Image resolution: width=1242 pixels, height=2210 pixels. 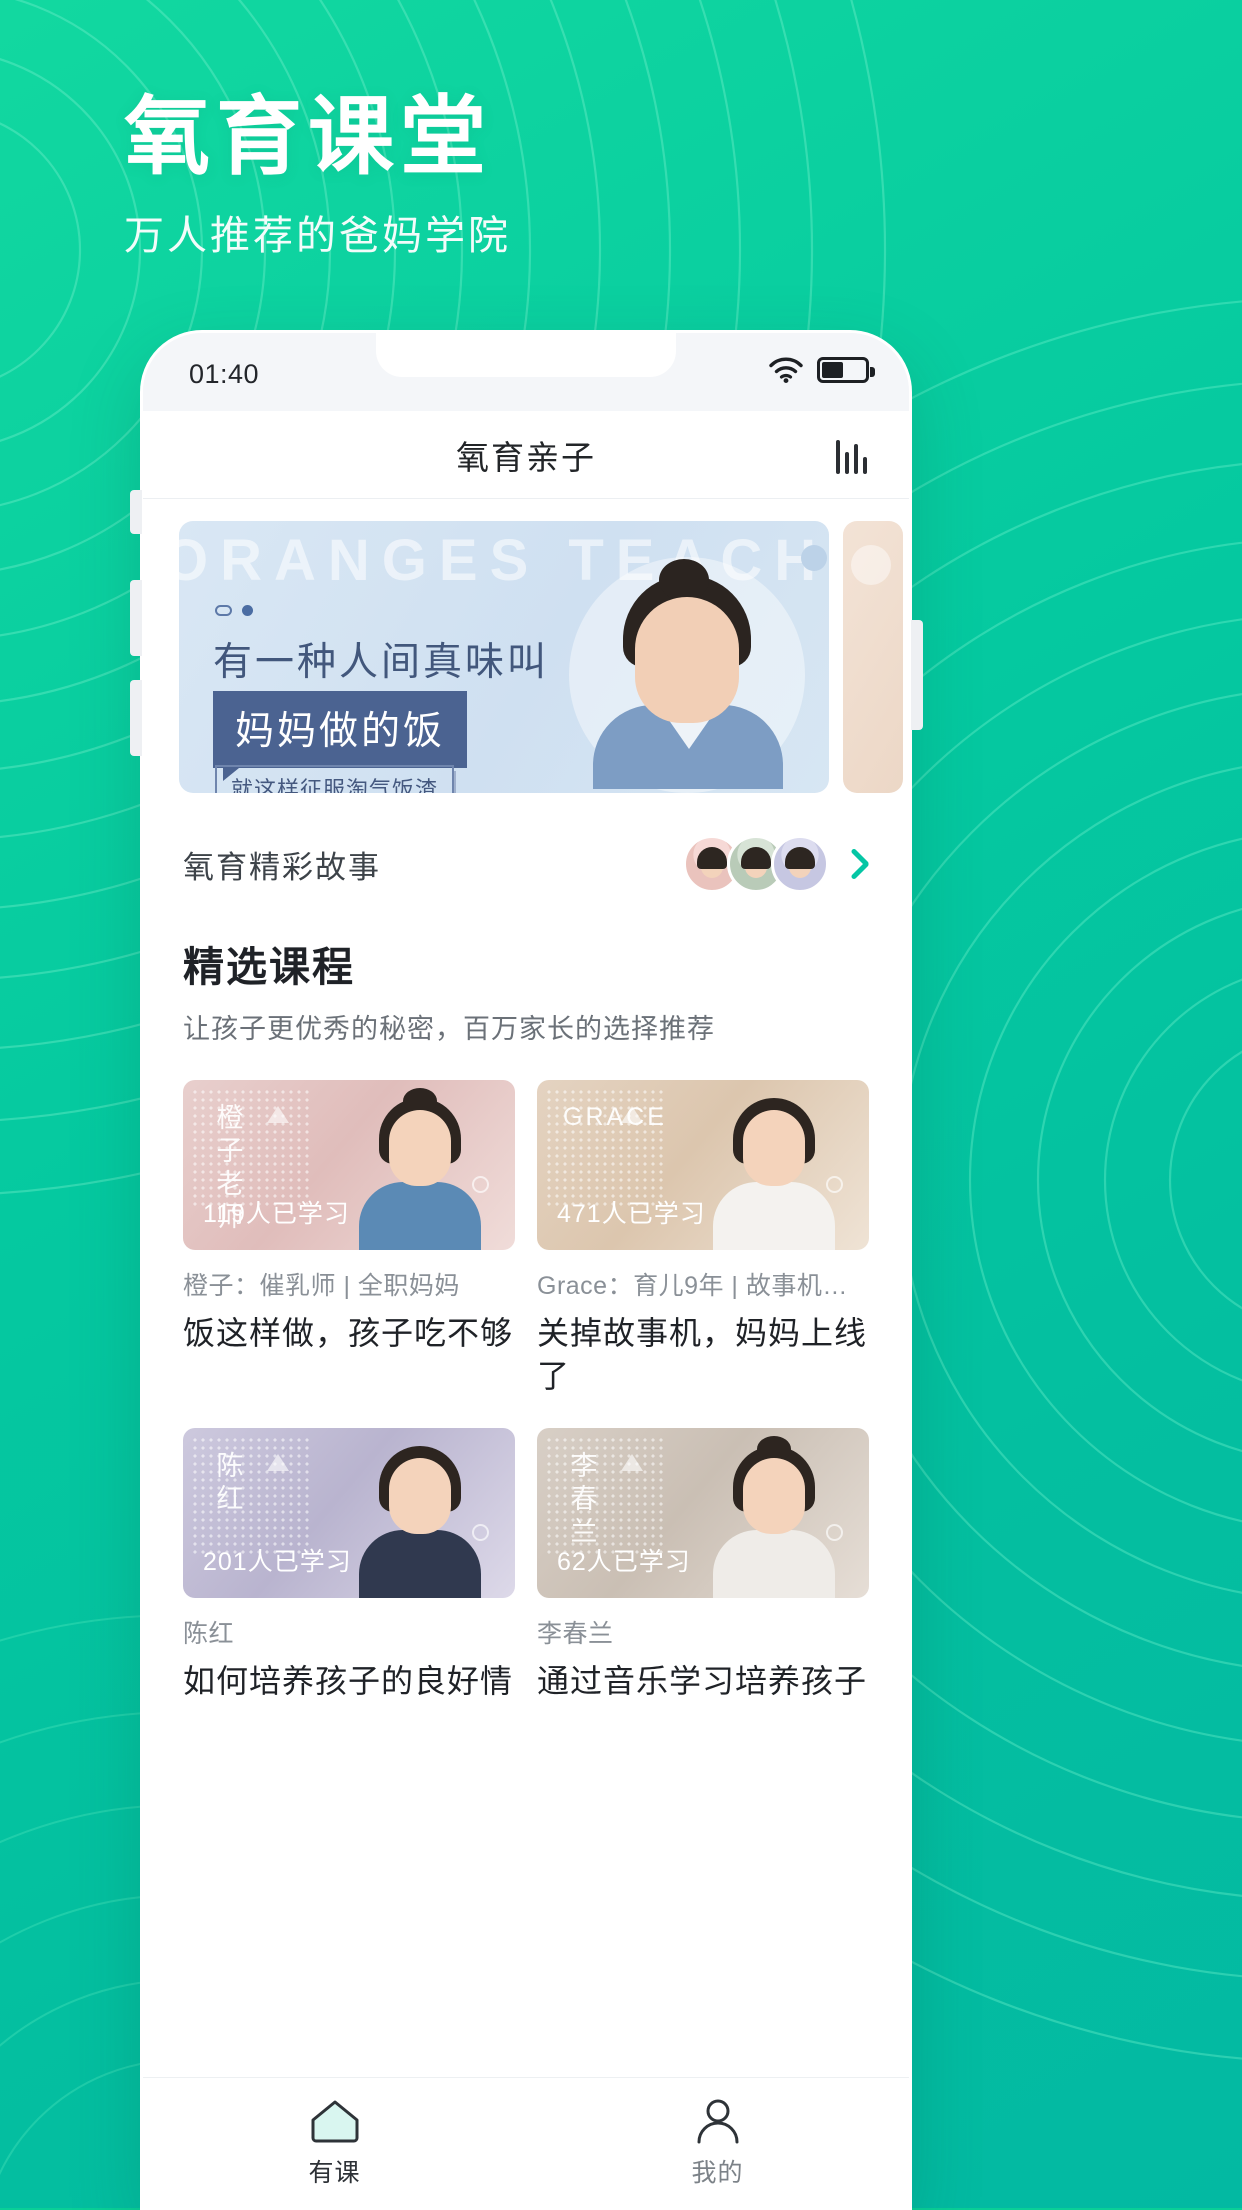 I want to click on tab-label: 有课, so click(x=334, y=2172).